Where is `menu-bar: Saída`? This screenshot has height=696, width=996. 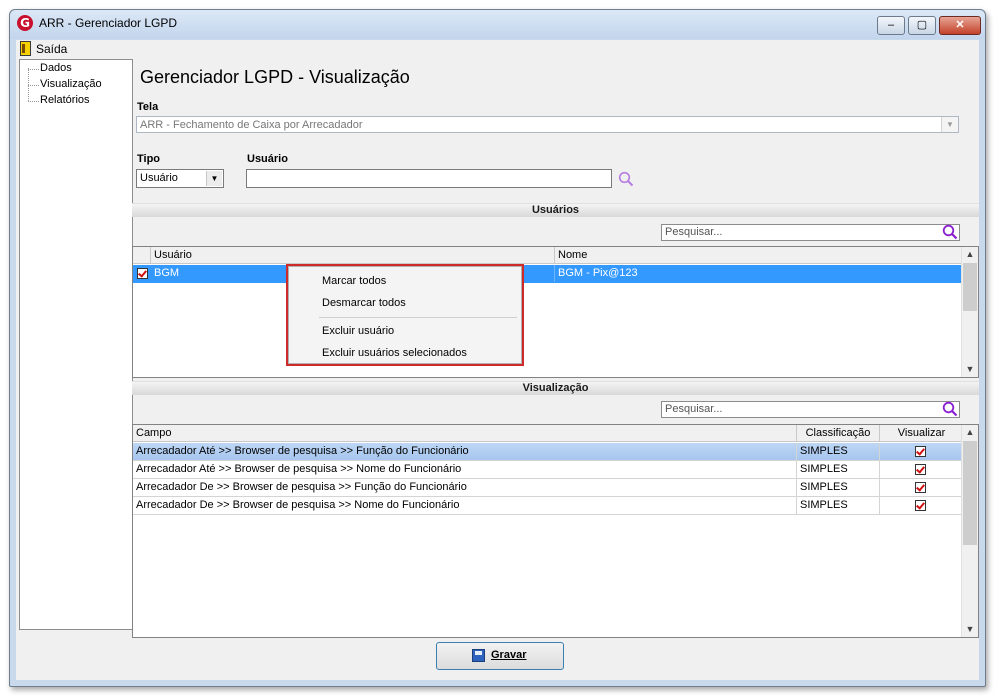 menu-bar: Saída is located at coordinates (497, 48).